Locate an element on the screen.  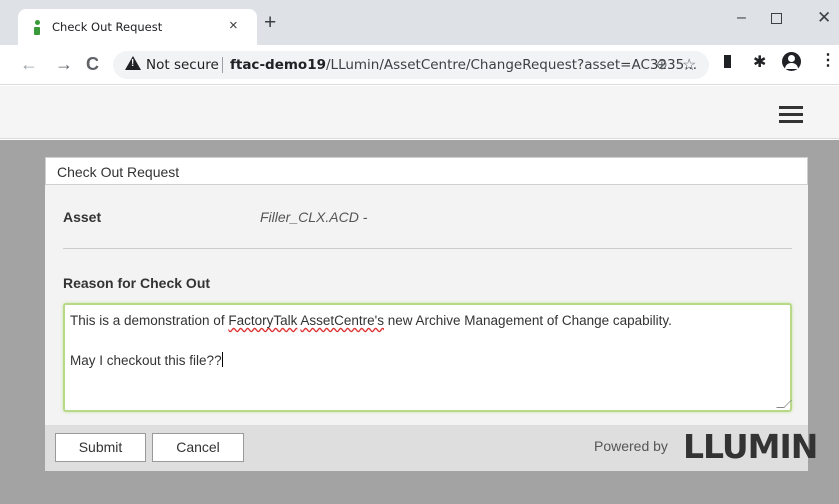
resize-grip-icon is located at coordinates (784, 404).